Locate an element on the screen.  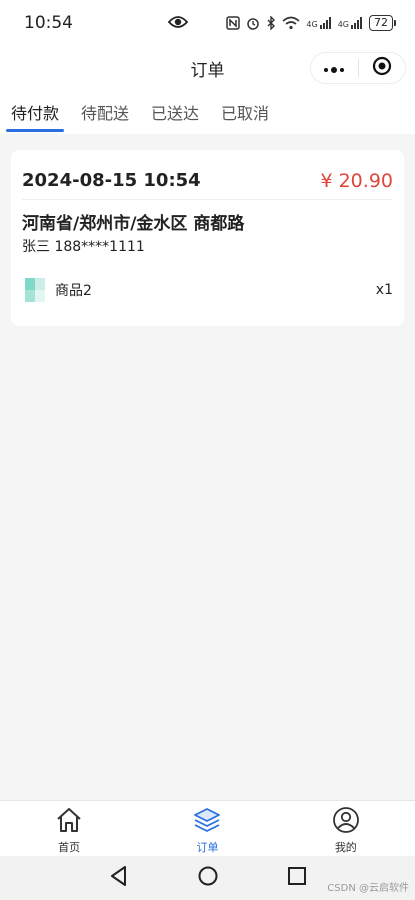
more-dots-icon is located at coordinates (334, 68).